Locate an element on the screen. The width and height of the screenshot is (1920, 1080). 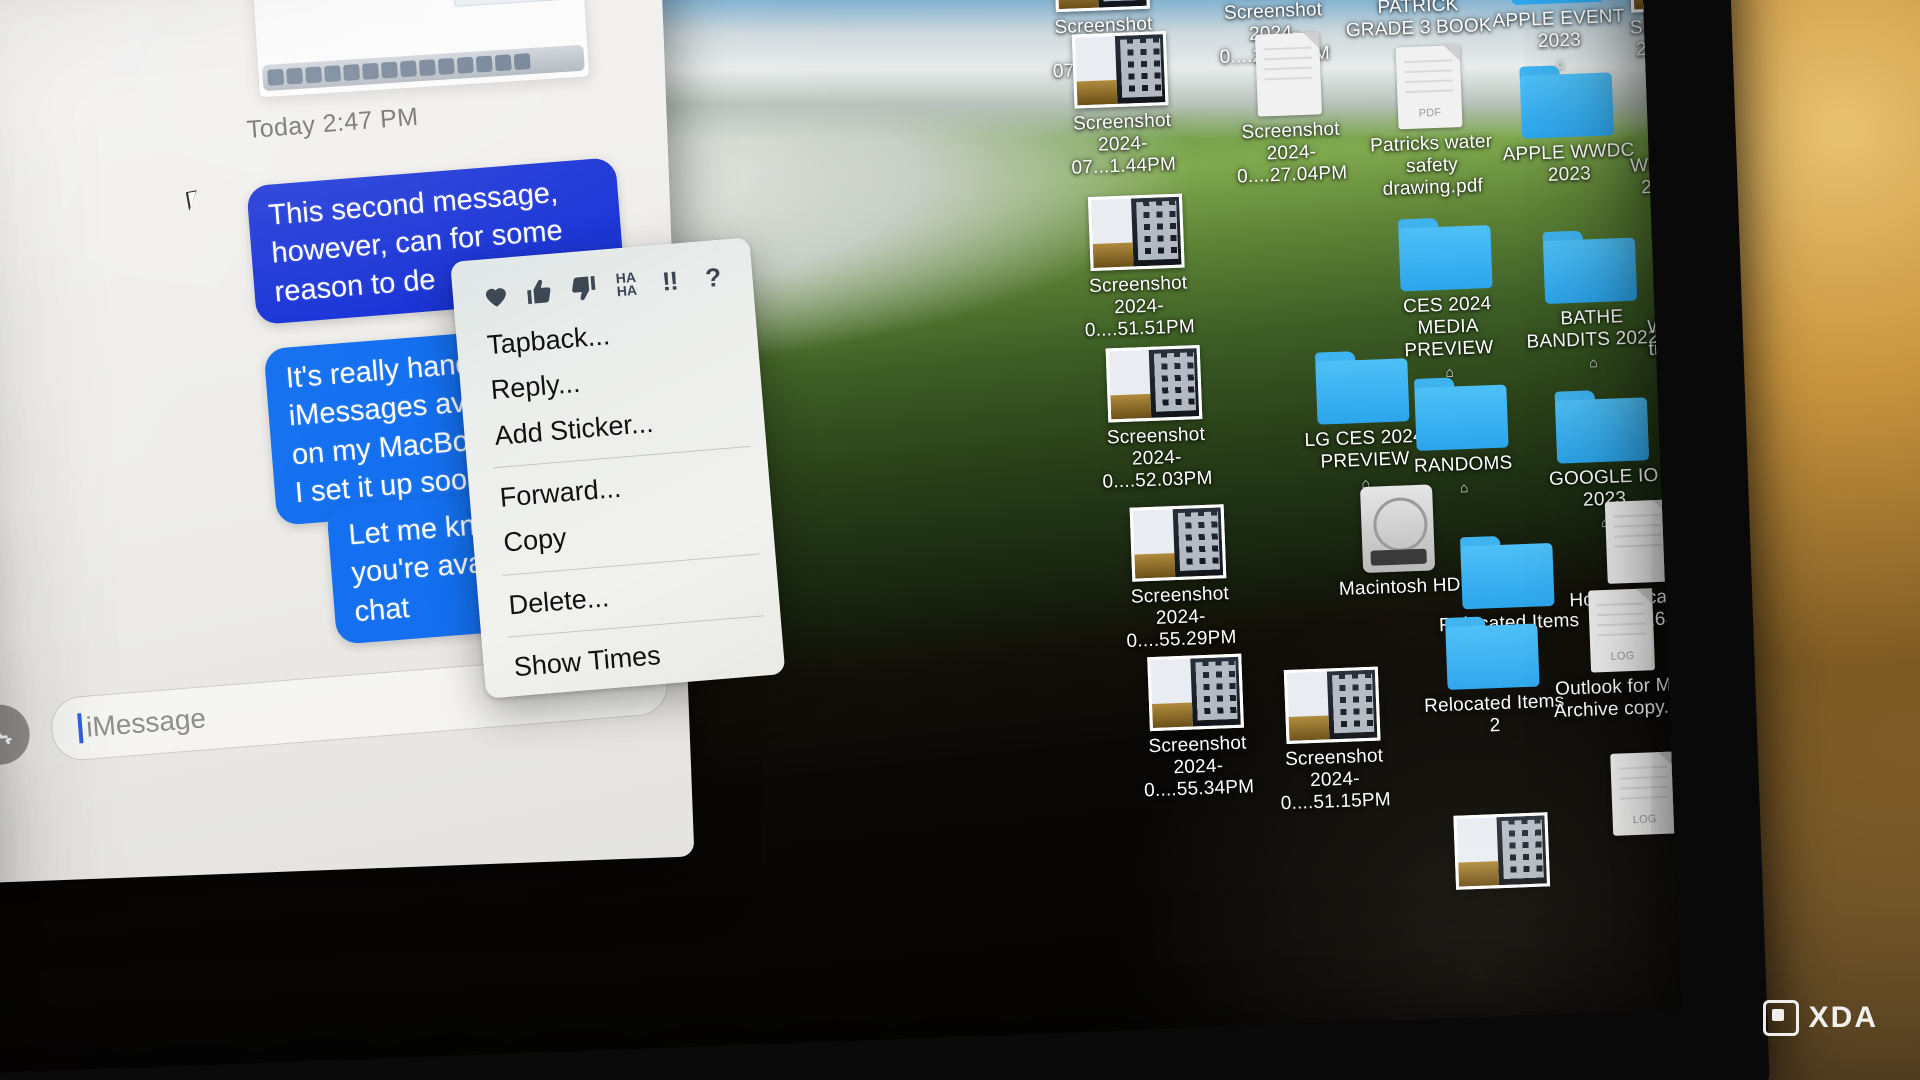
mouse-cursor is located at coordinates (195, 200).